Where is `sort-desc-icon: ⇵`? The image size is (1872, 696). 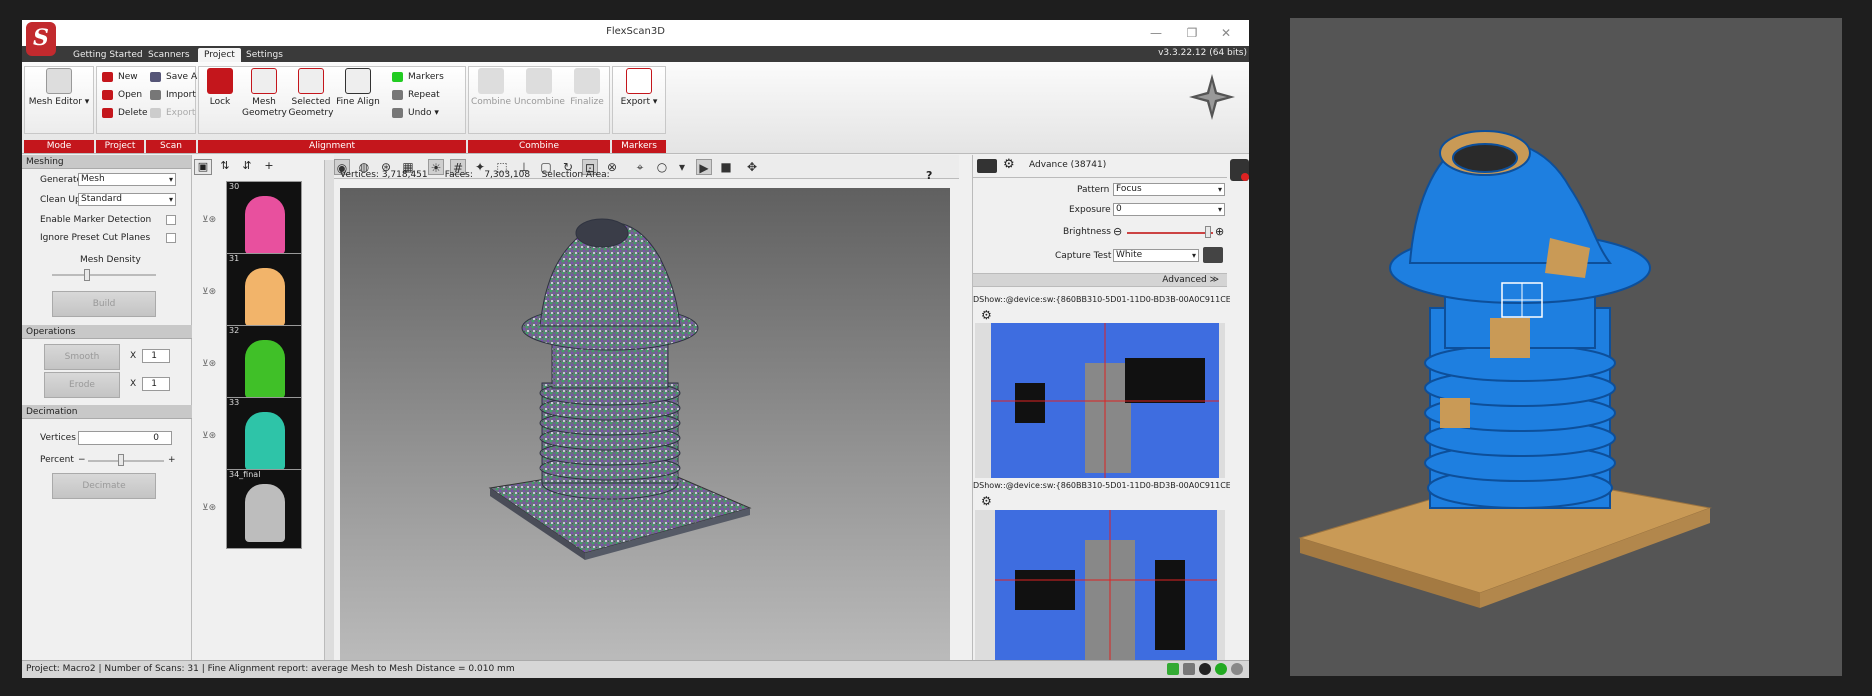 sort-desc-icon: ⇵ is located at coordinates (247, 167).